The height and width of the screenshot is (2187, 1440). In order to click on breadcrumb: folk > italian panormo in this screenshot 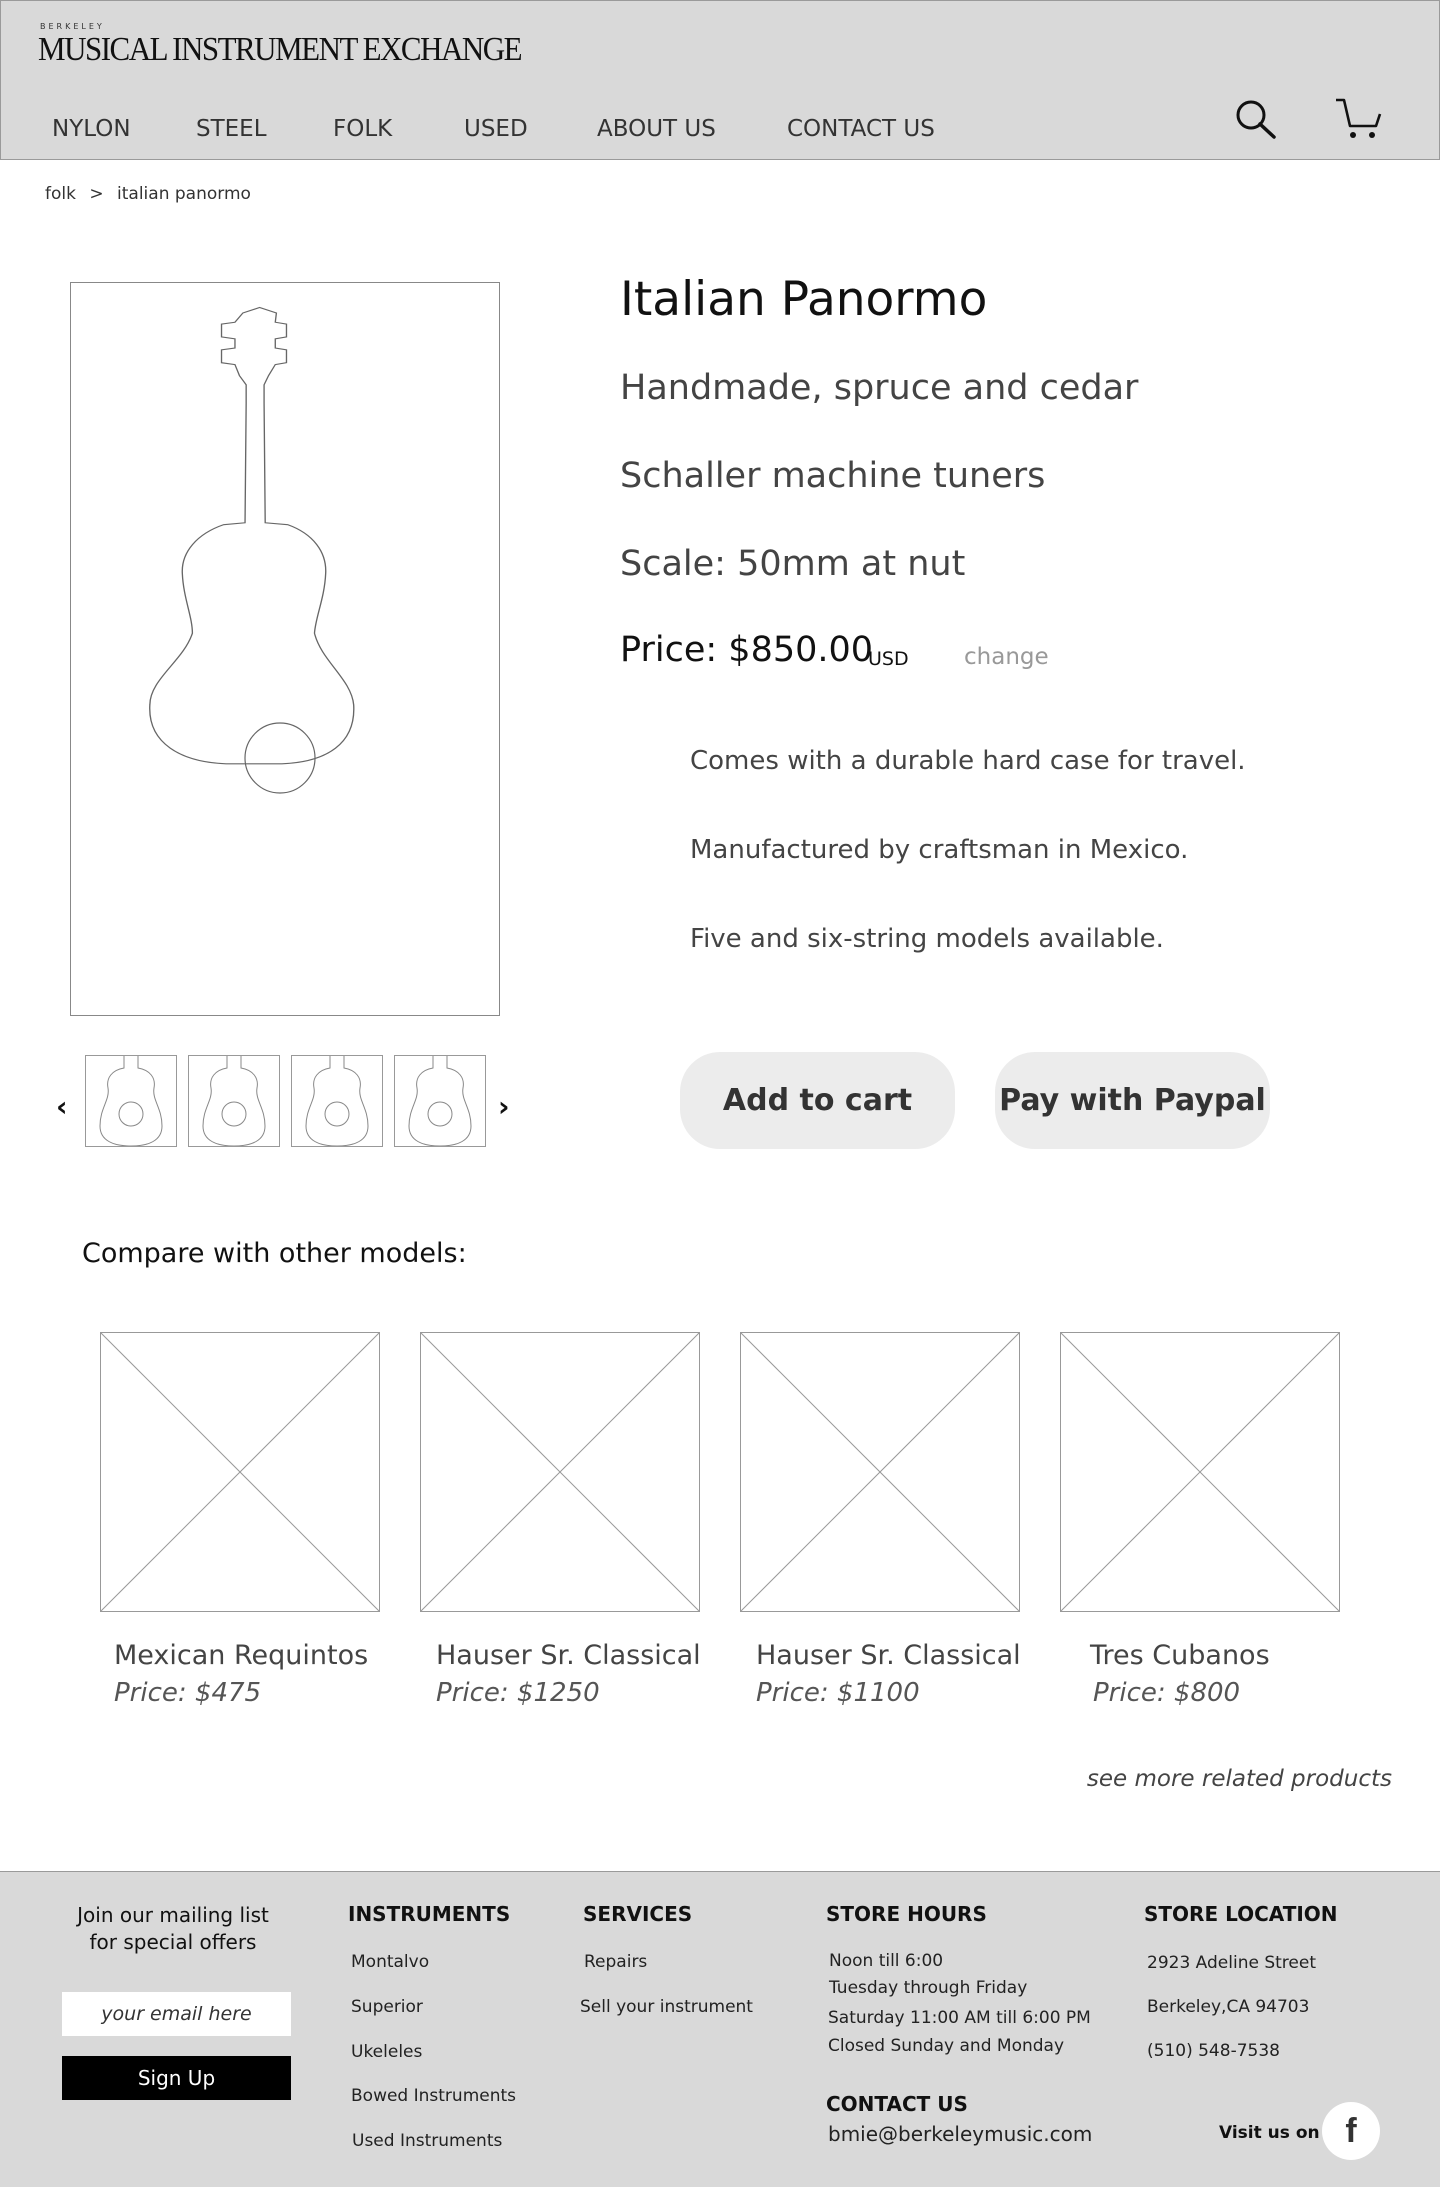, I will do `click(152, 194)`.